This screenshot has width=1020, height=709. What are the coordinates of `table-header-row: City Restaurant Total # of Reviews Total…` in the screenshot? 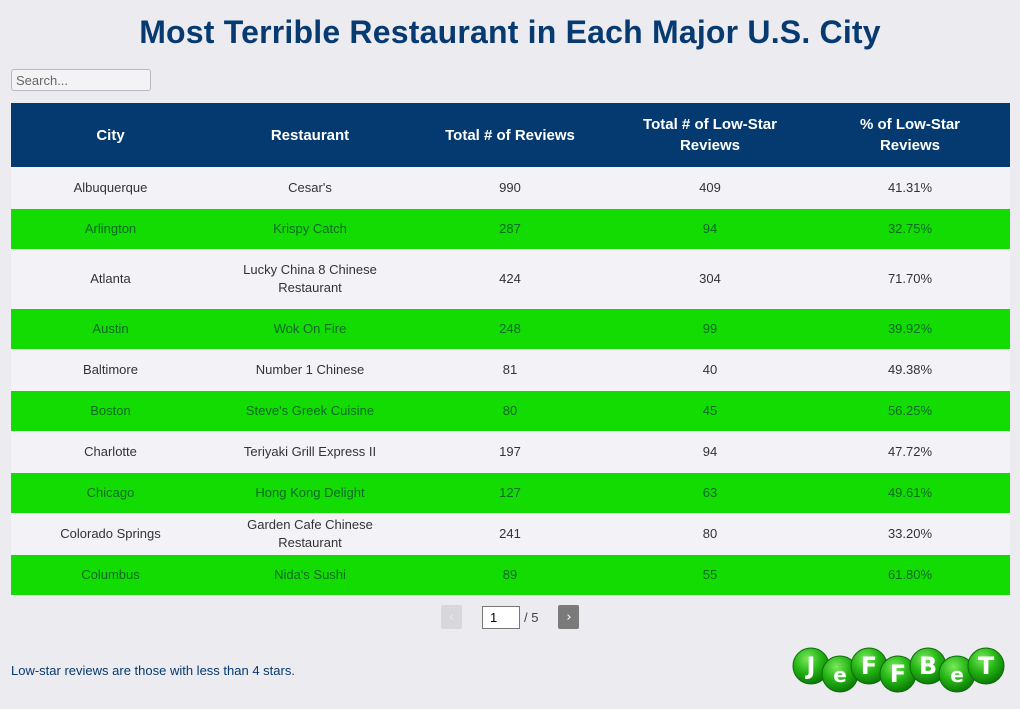 It's located at (510, 135).